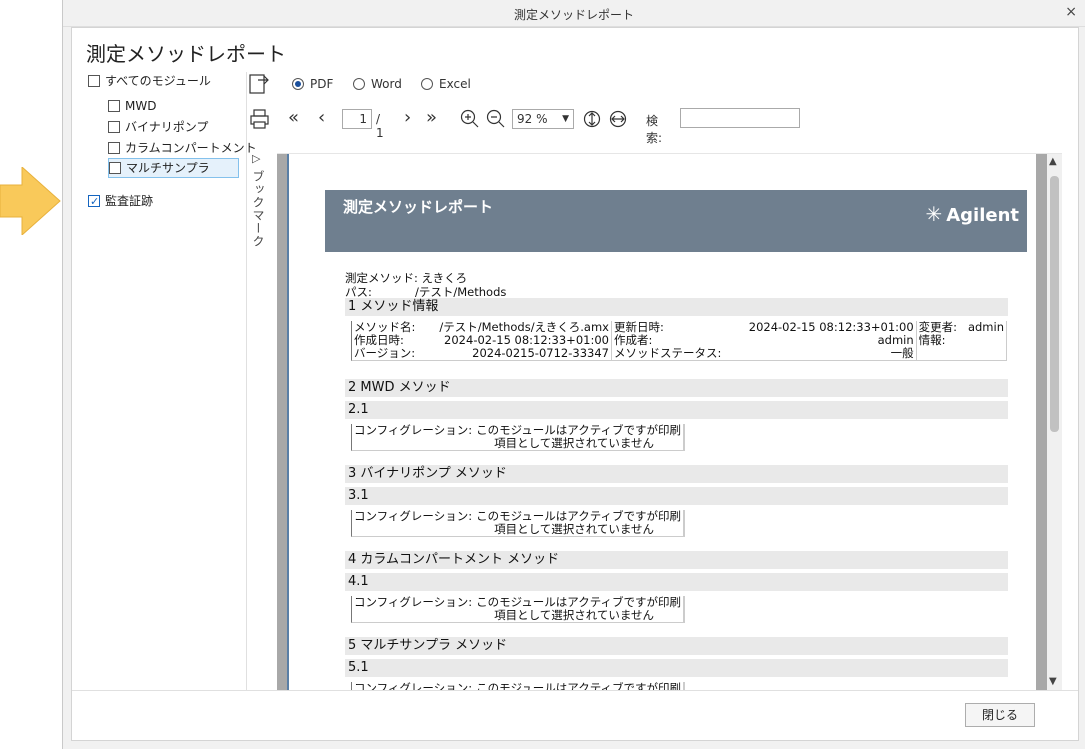 The width and height of the screenshot is (1085, 749). What do you see at coordinates (30, 201) in the screenshot?
I see `highlight-arrow-icon` at bounding box center [30, 201].